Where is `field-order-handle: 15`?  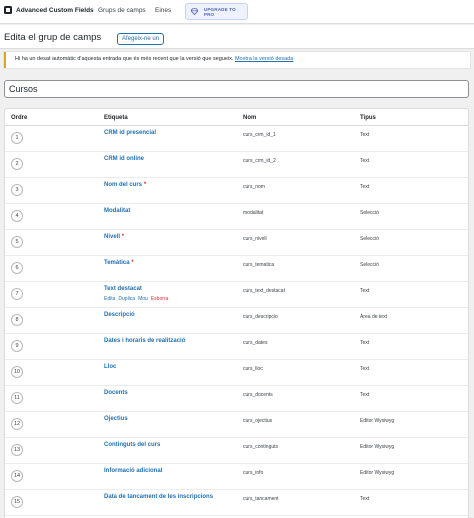 field-order-handle: 15 is located at coordinates (17, 502).